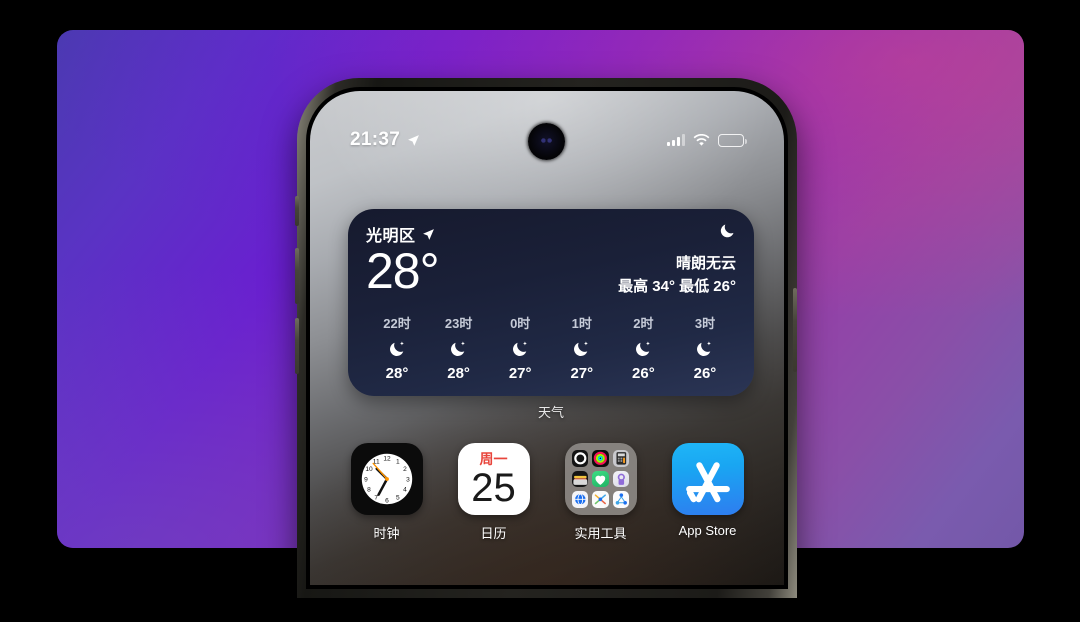 This screenshot has height=622, width=1080. I want to click on hourly-hour-label: 3时, so click(705, 323).